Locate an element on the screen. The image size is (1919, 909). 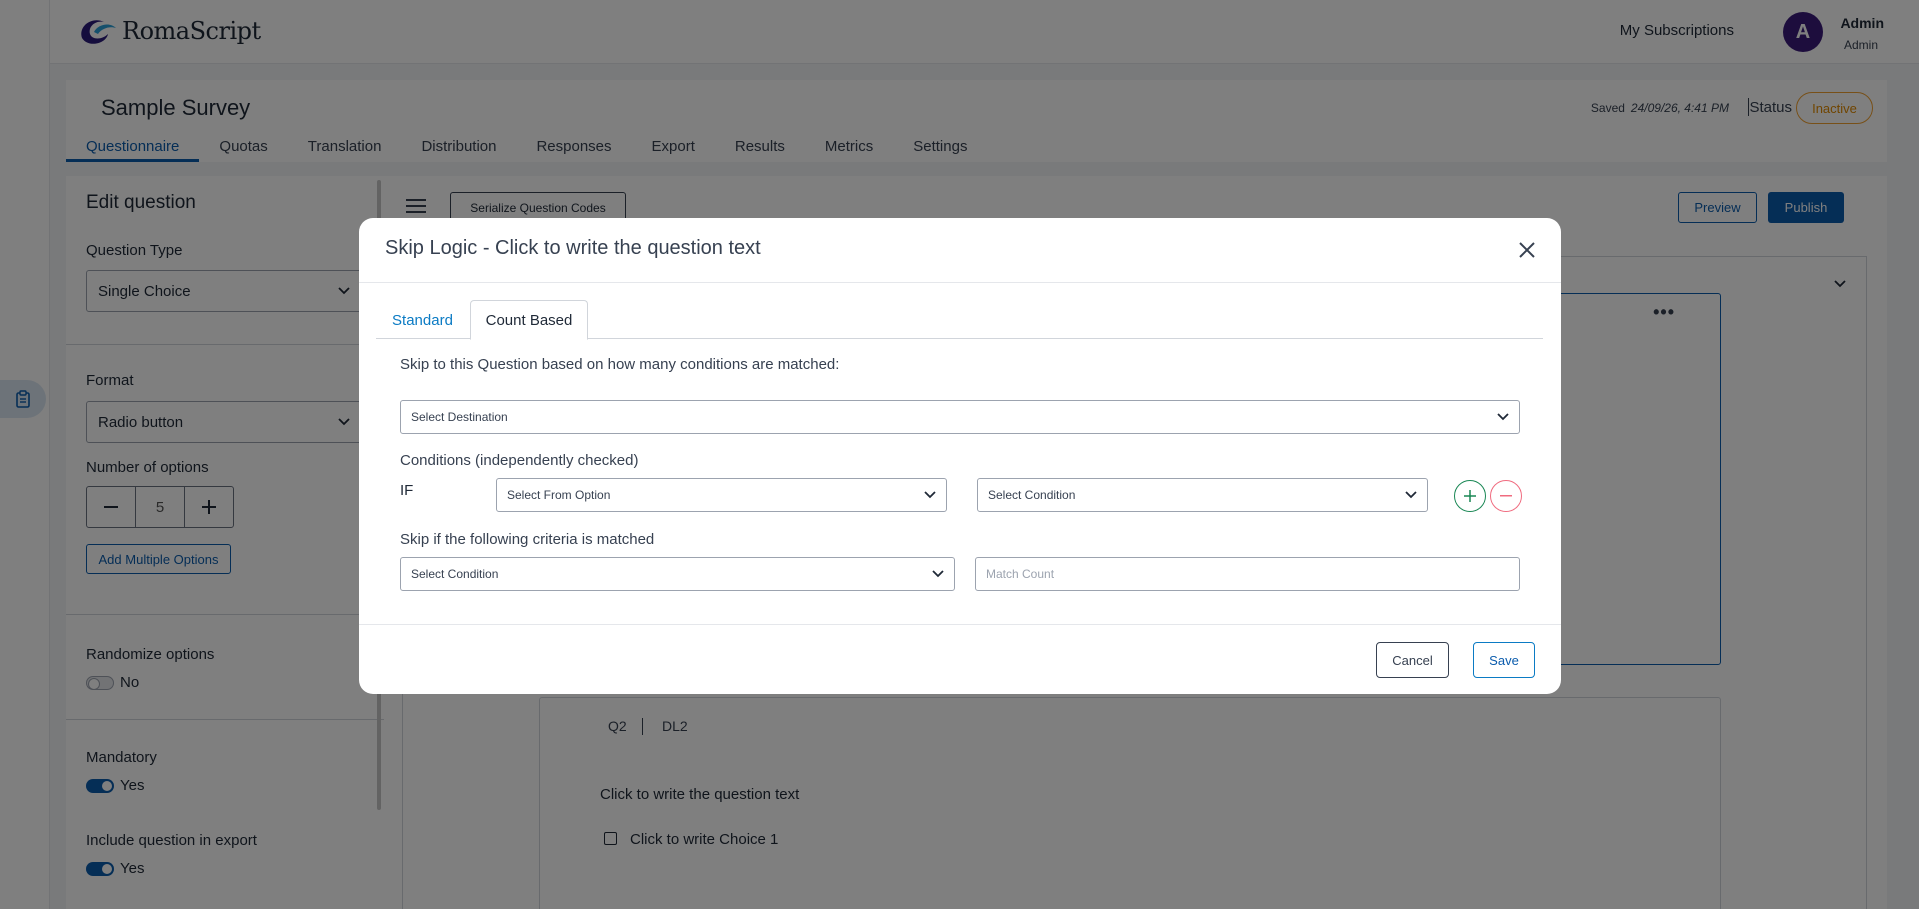
minus-icon is located at coordinates (1506, 496).